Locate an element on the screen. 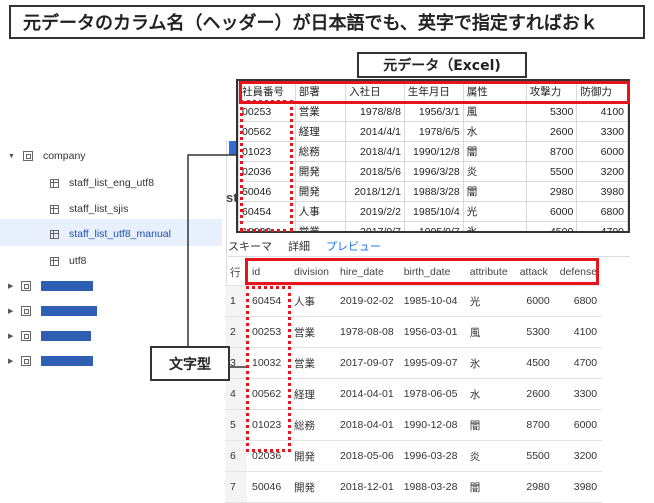 The image size is (654, 503). connector-line is located at coordinates (212, 250).